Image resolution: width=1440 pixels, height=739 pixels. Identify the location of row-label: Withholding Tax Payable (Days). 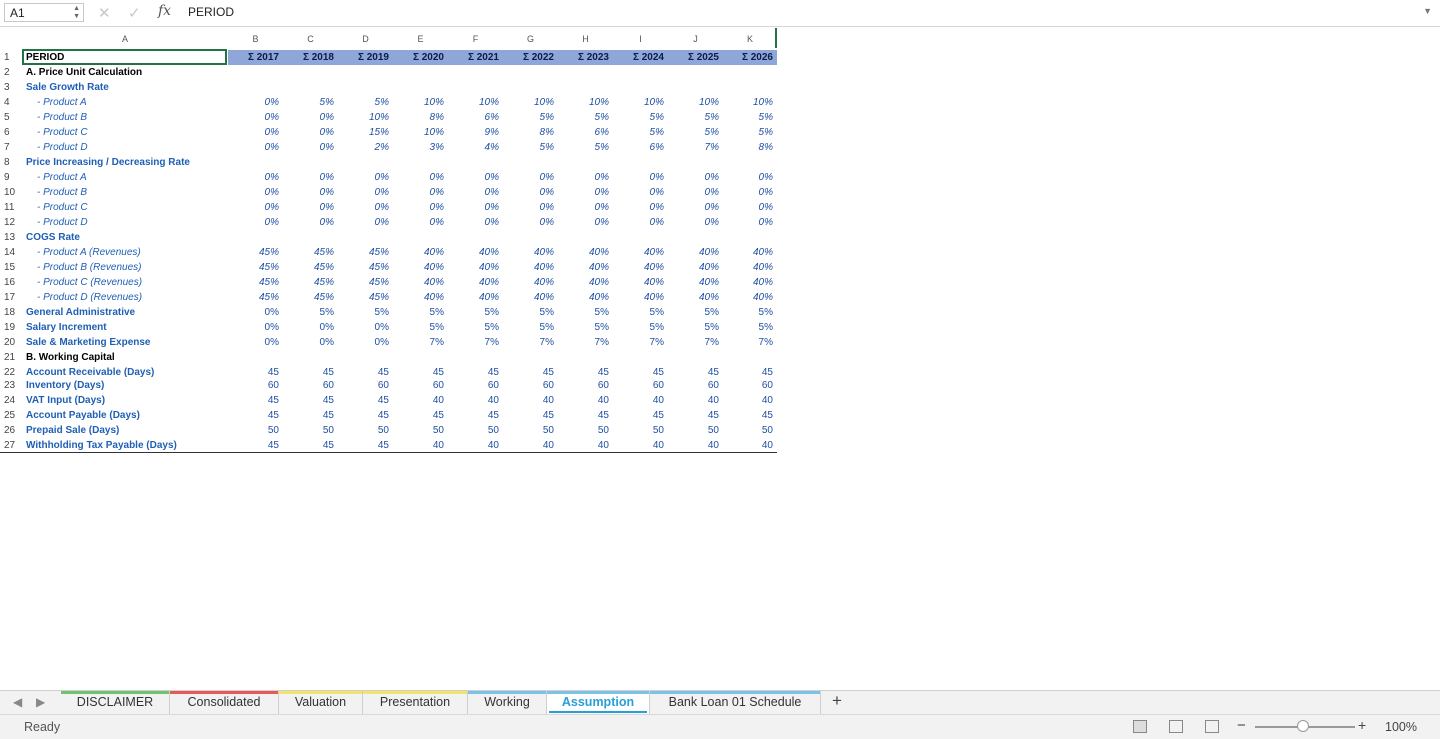
(126, 445).